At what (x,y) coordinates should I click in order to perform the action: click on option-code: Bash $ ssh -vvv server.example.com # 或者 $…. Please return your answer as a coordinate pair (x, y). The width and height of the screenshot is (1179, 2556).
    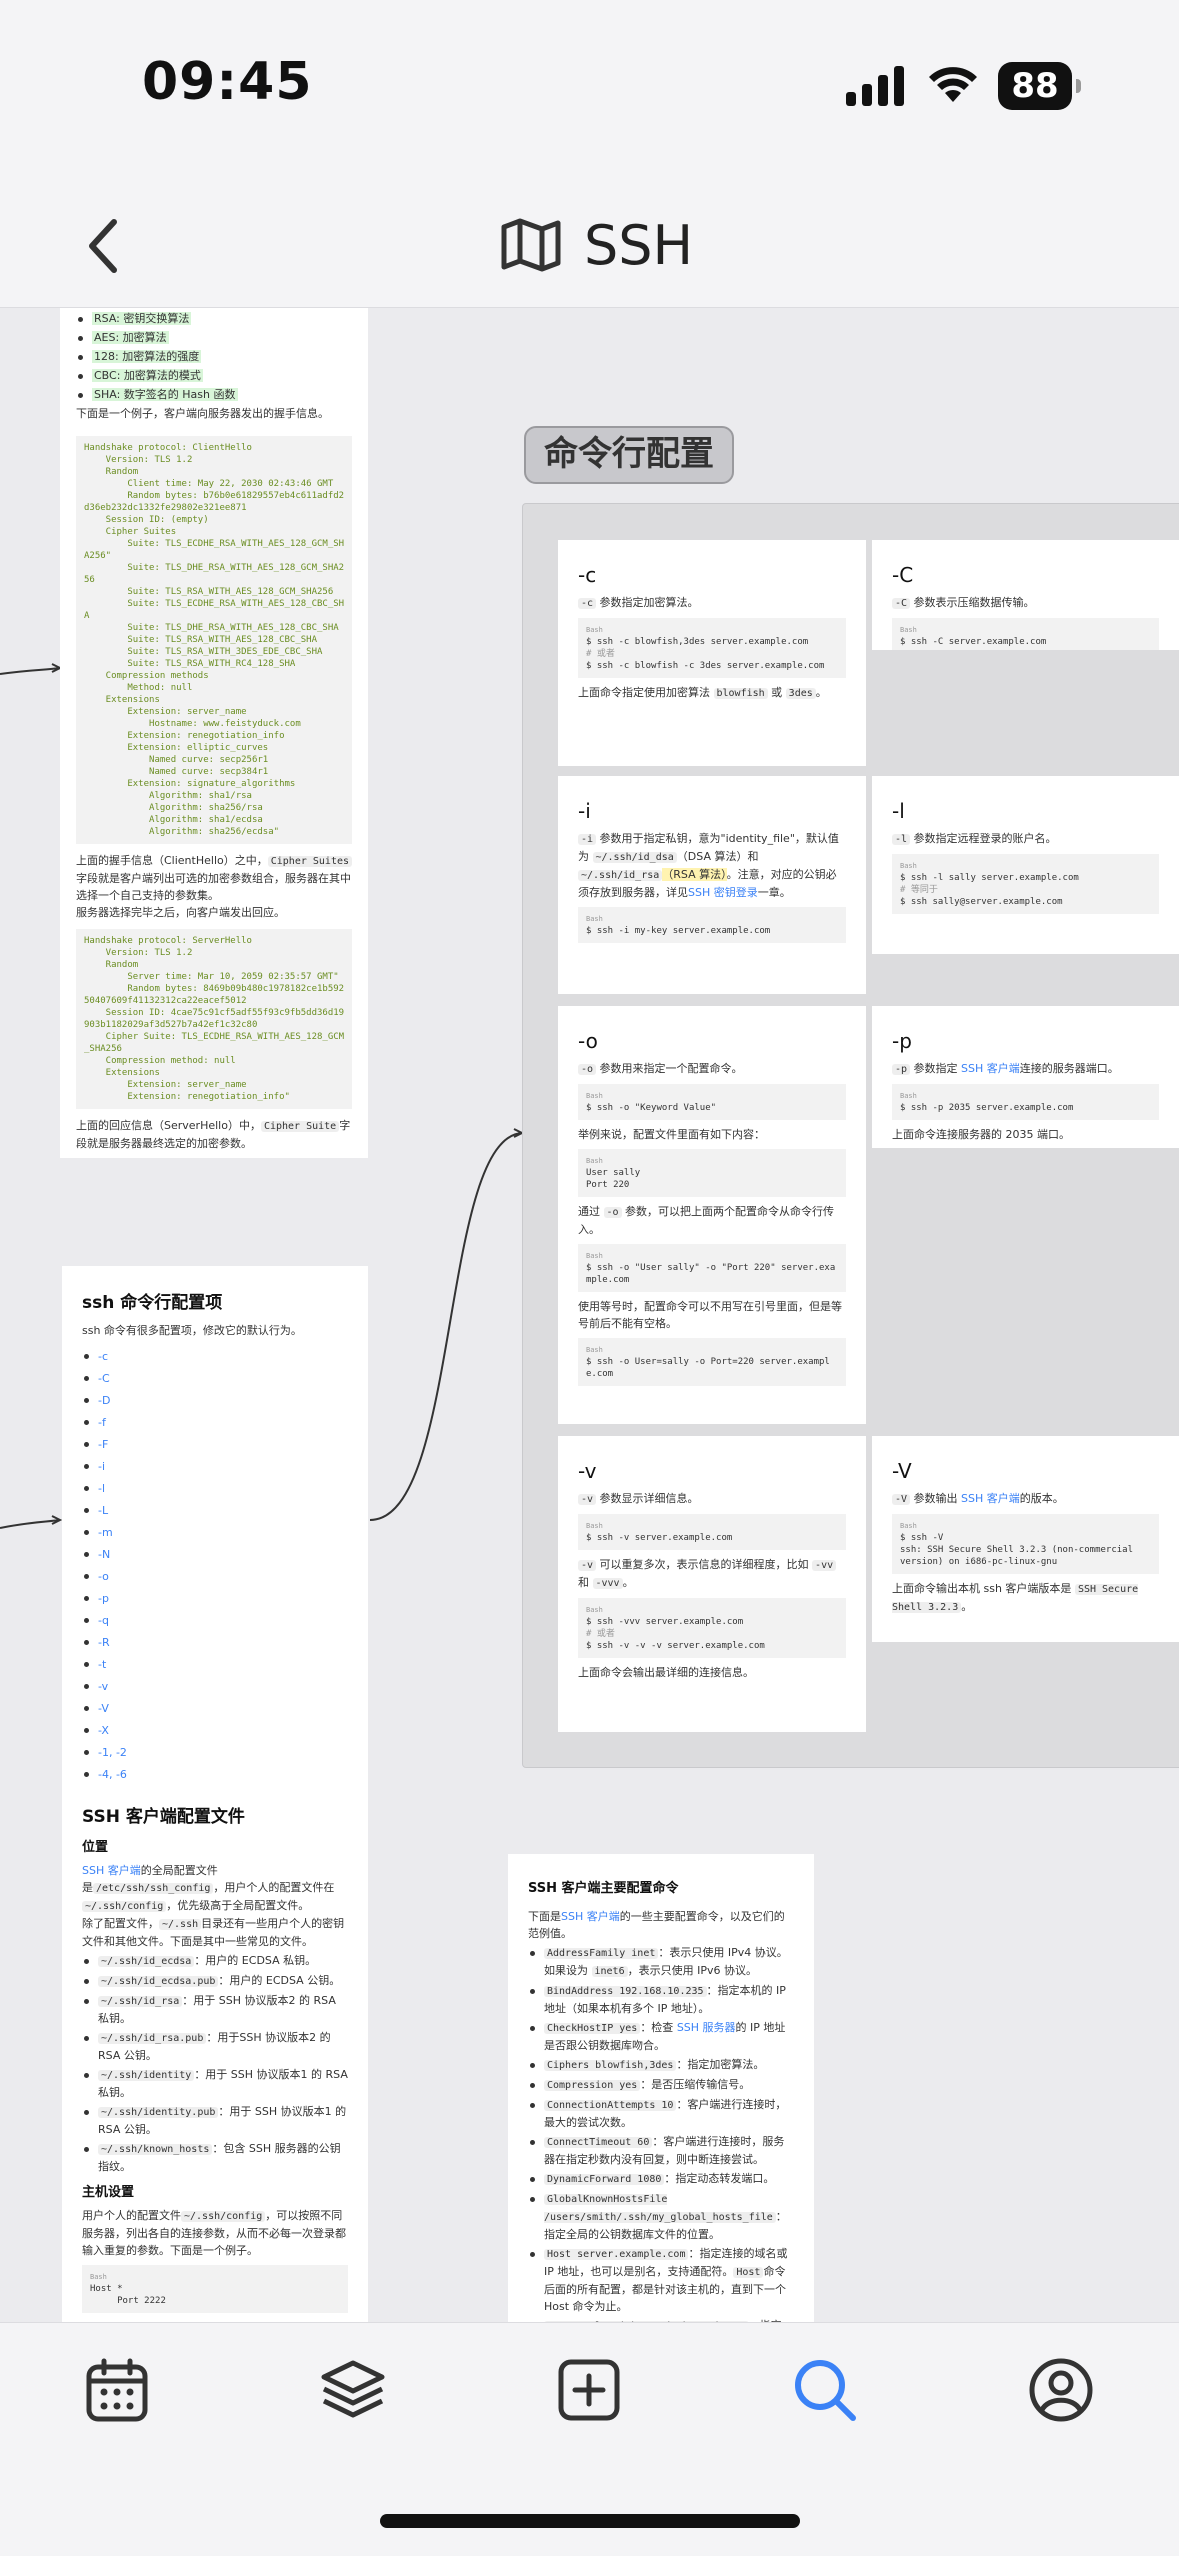
    Looking at the image, I should click on (712, 1628).